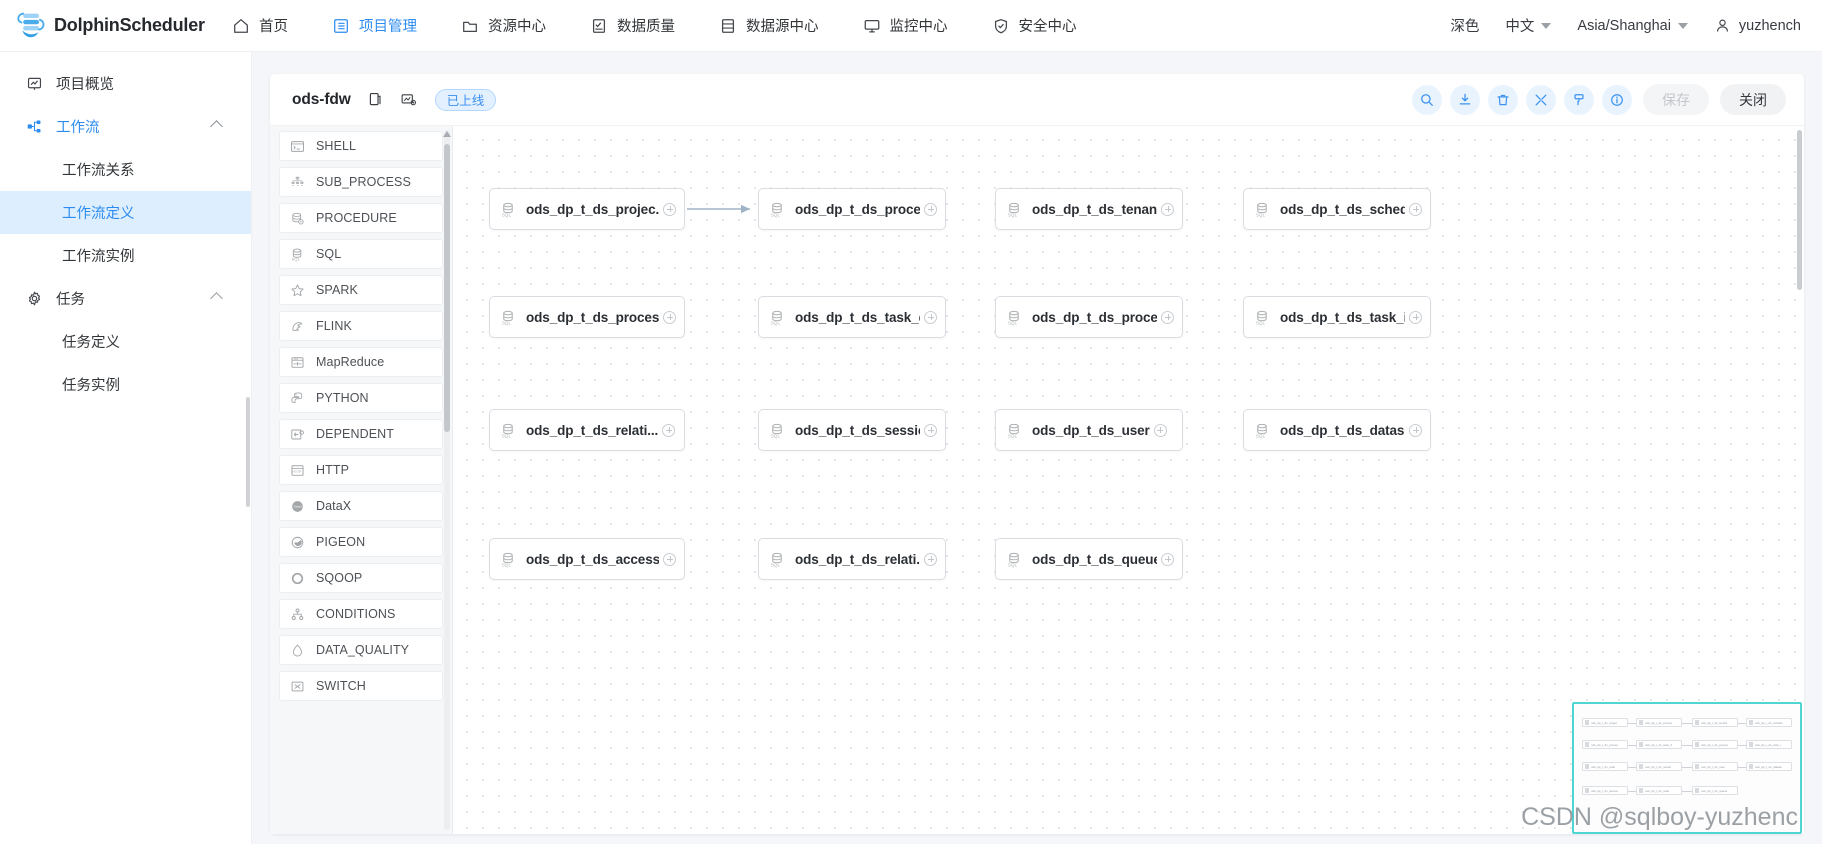  Describe the element at coordinates (361, 614) in the screenshot. I see `task-type-conditions: CONDITIONS` at that location.